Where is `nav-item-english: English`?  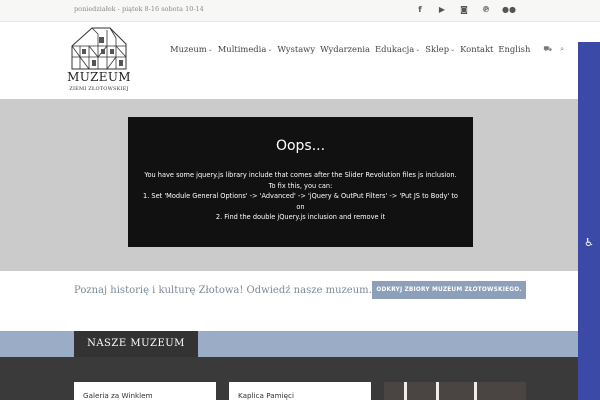
nav-item-english: English is located at coordinates (514, 49).